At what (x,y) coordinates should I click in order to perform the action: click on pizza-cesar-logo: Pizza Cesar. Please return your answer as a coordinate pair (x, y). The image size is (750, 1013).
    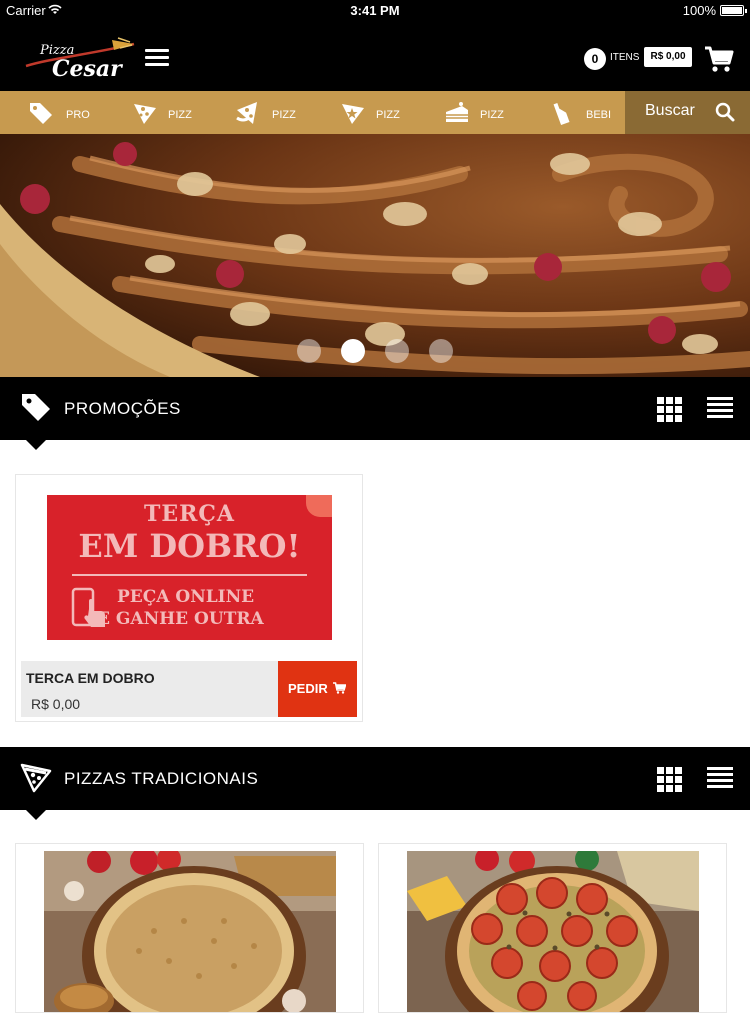
    Looking at the image, I should click on (79, 59).